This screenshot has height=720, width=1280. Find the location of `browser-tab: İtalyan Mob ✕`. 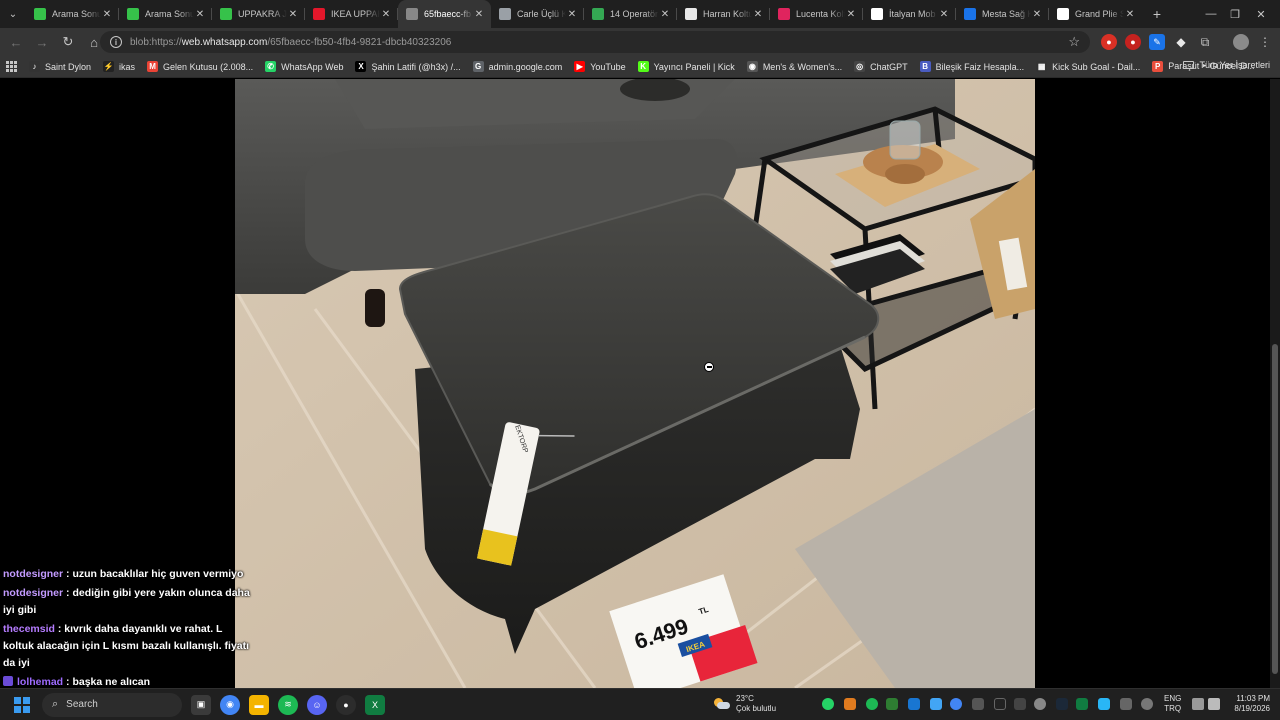

browser-tab: İtalyan Mob ✕ is located at coordinates (909, 14).